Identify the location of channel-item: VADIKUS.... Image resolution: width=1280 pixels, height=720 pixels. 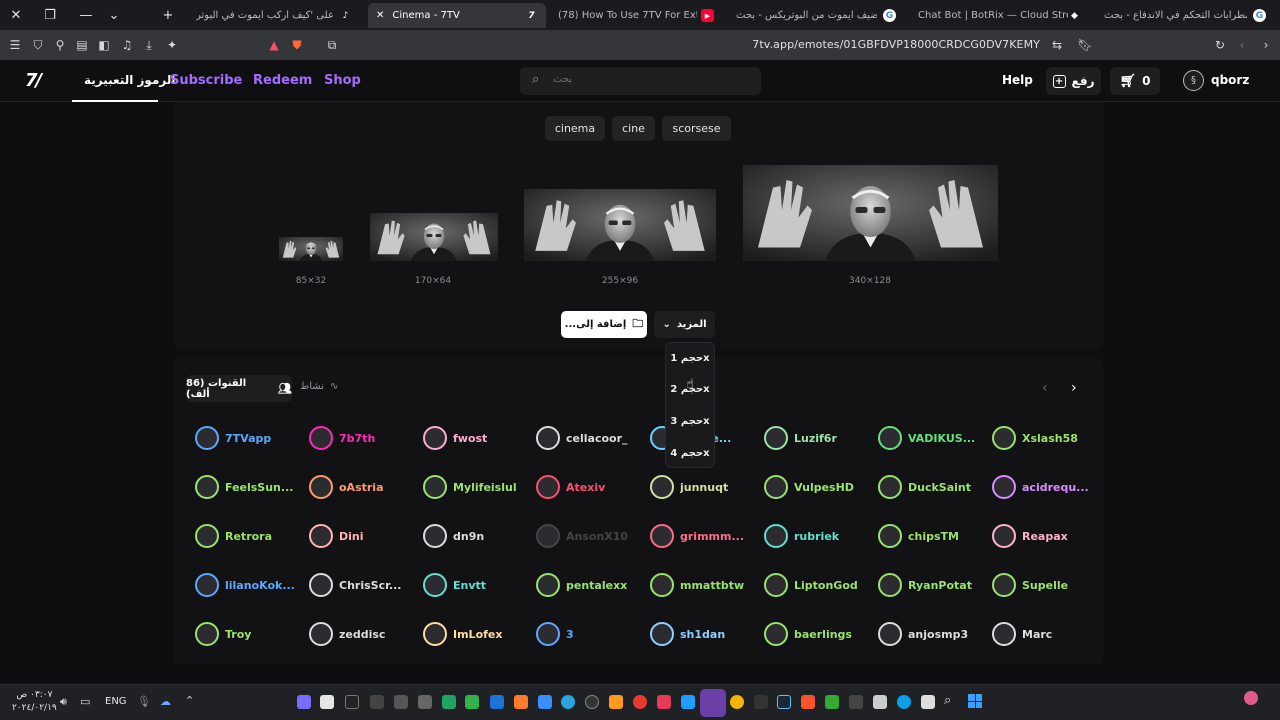
(933, 438).